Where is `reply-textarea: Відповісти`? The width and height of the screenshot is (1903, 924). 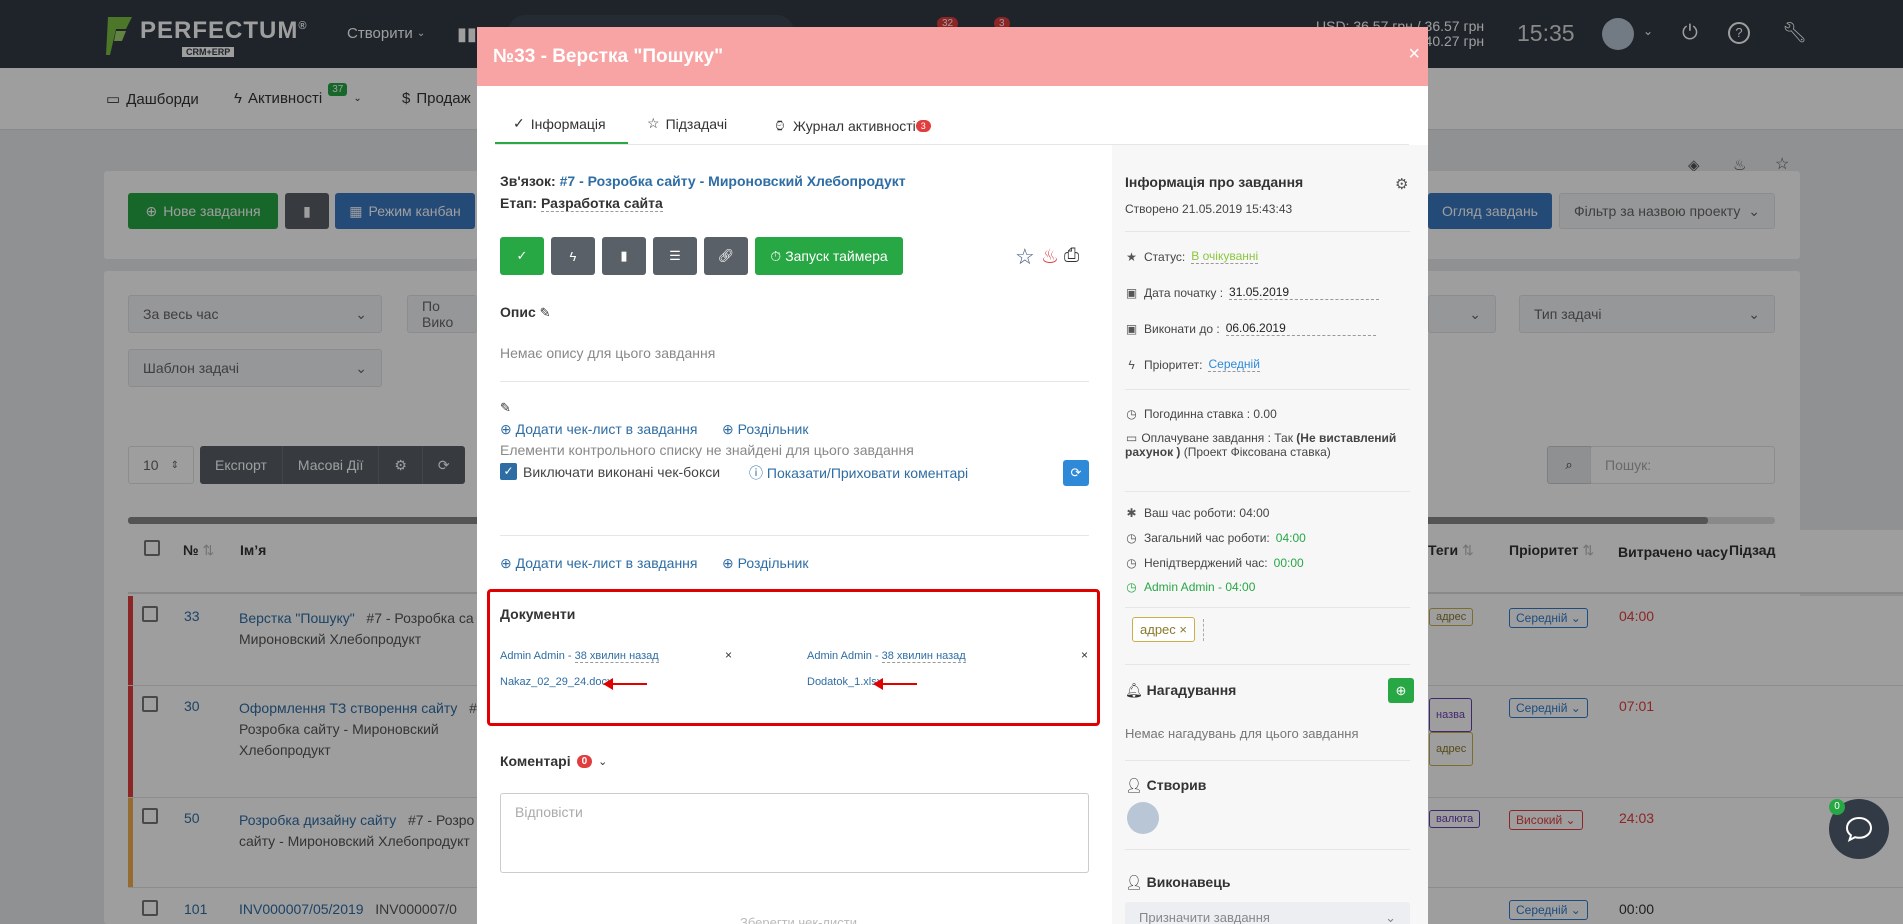
reply-textarea: Відповісти is located at coordinates (794, 833).